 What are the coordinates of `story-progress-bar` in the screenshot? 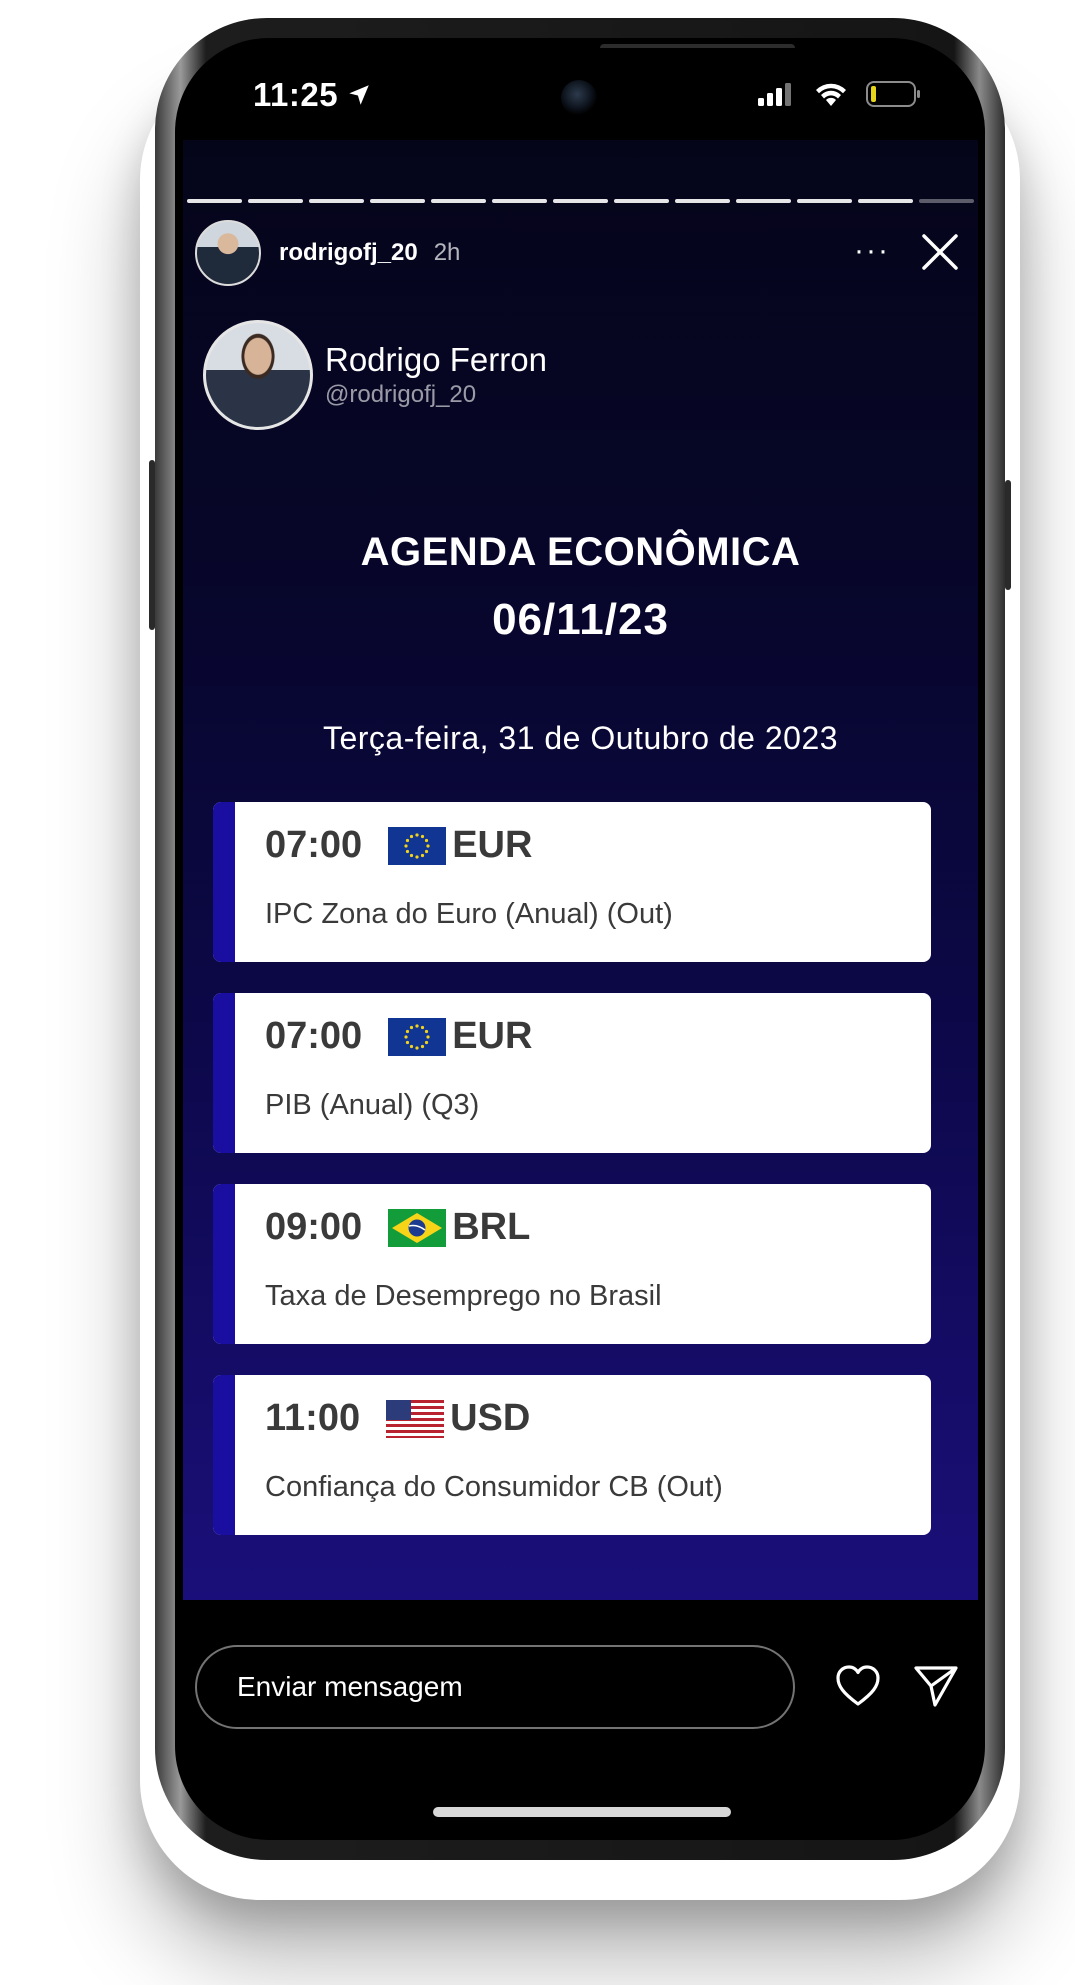 It's located at (580, 201).